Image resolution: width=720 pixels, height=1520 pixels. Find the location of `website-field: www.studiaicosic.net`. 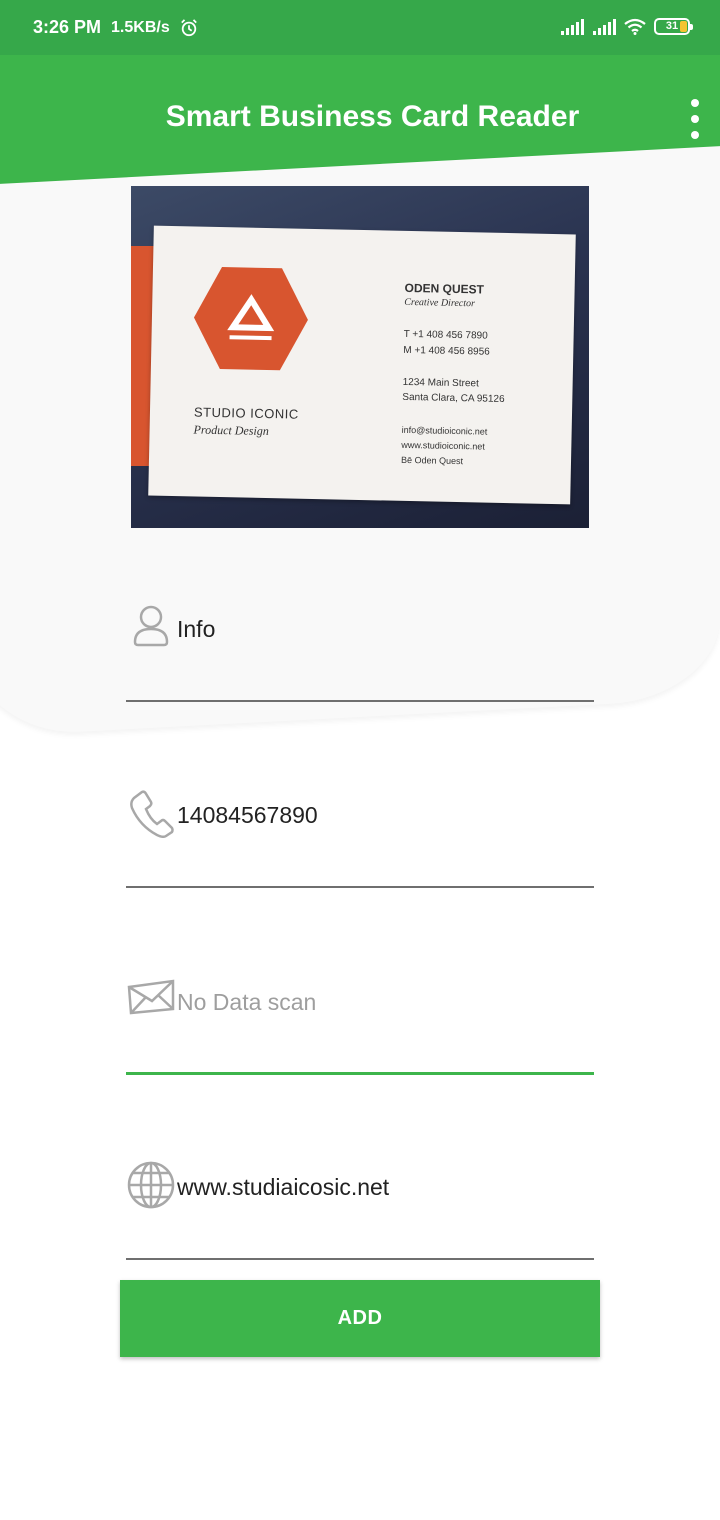

website-field: www.studiaicosic.net is located at coordinates (360, 1200).